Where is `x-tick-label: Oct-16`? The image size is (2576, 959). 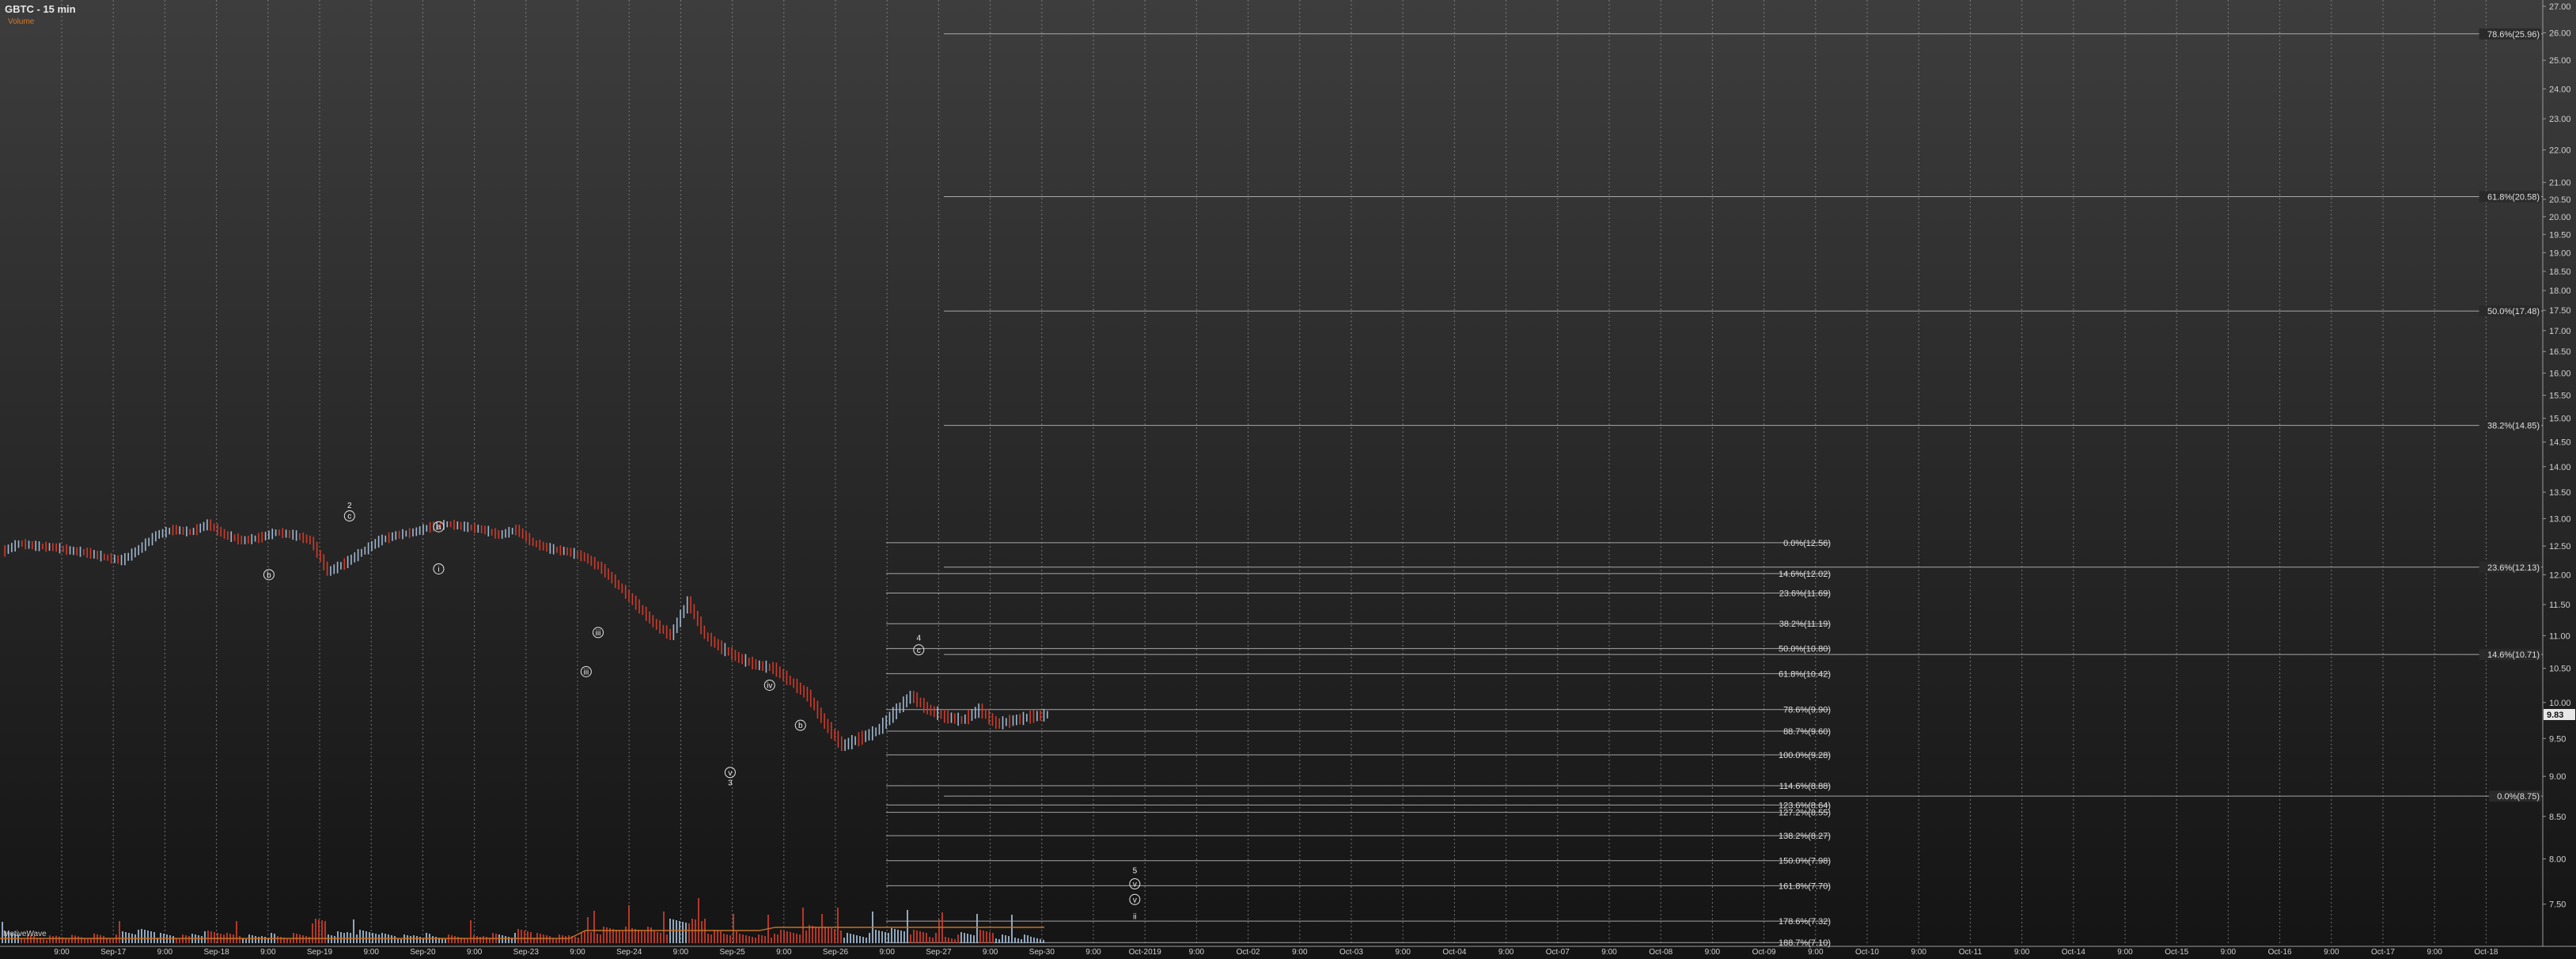
x-tick-label: Oct-16 is located at coordinates (2280, 952).